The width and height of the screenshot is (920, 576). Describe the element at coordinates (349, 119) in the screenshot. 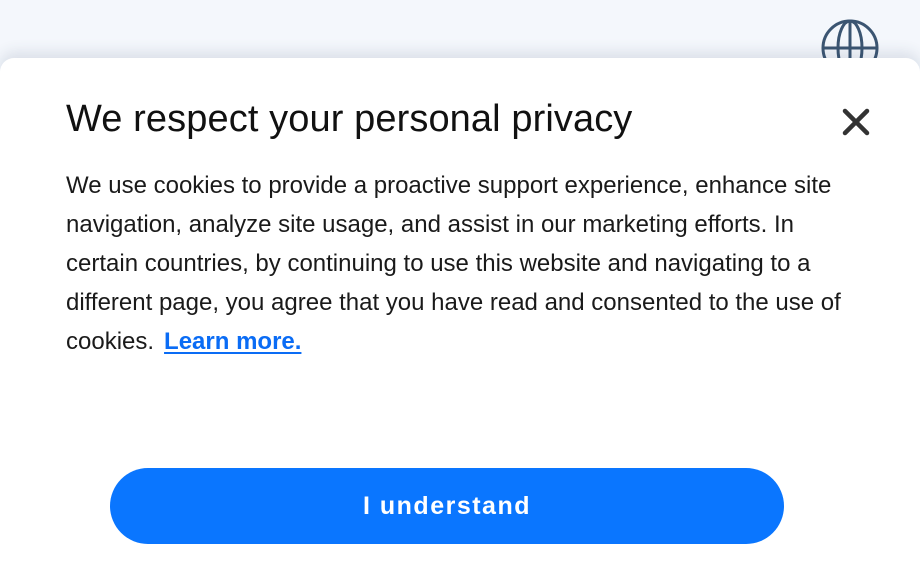

I see `dialog-title: We respect your personal privacy` at that location.